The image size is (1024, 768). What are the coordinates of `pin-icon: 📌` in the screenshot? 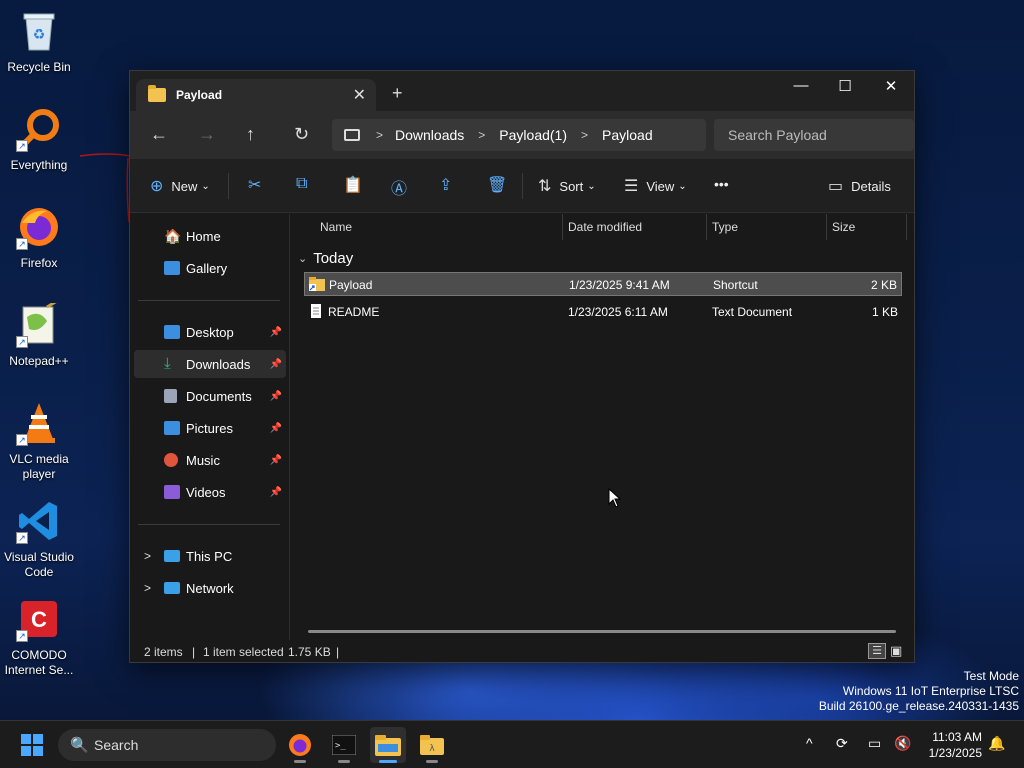 It's located at (275, 492).